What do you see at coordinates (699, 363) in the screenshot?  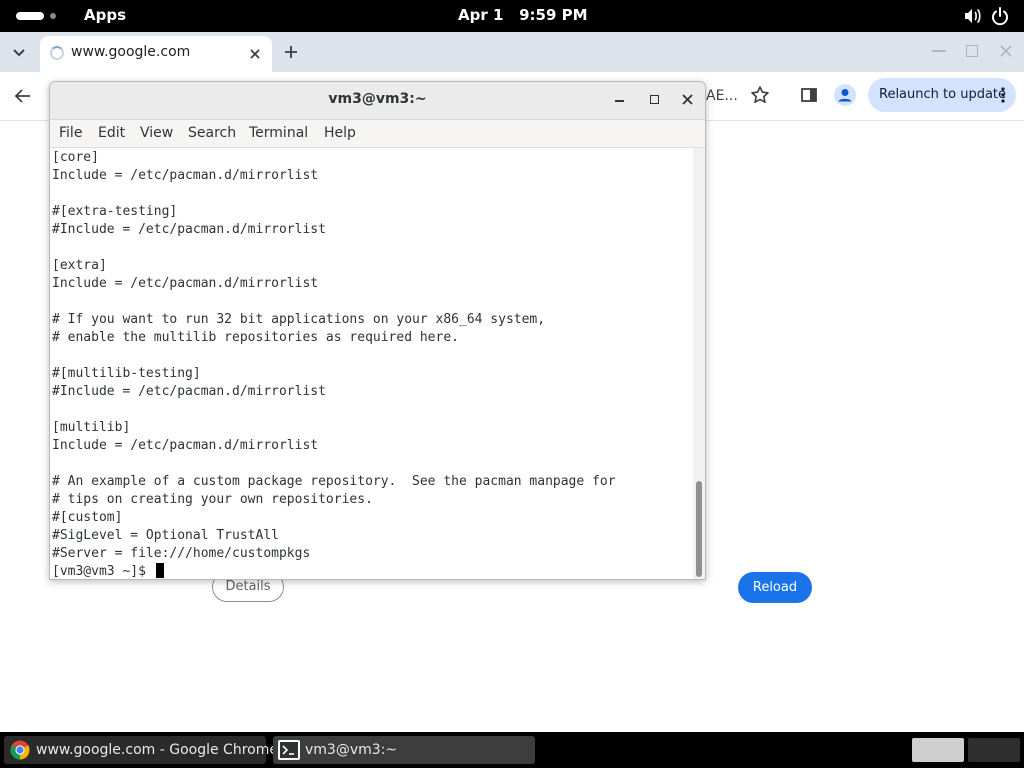 I see `terminal-scrollbar` at bounding box center [699, 363].